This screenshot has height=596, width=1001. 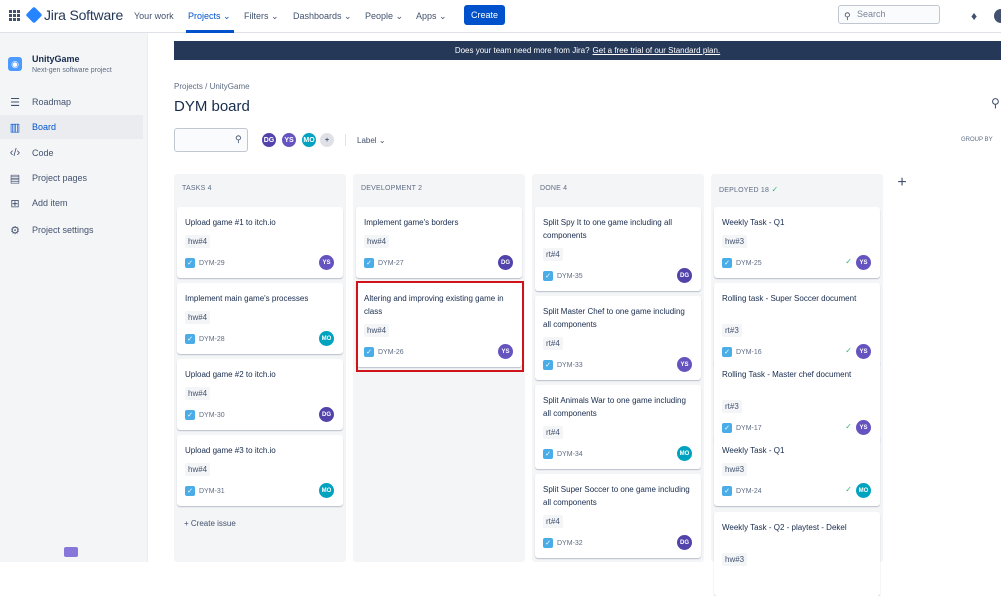 What do you see at coordinates (797, 554) in the screenshot?
I see `issue-card: Weekly Task - Q2 - playtest - Dekel hw#3` at bounding box center [797, 554].